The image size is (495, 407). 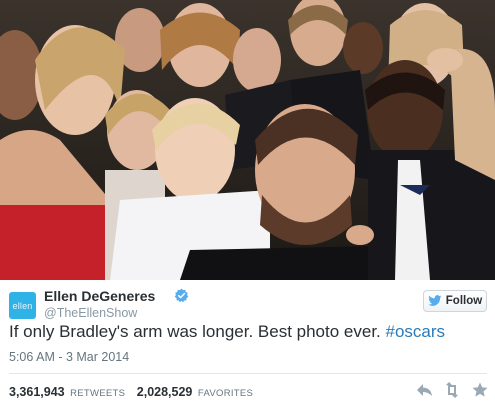 What do you see at coordinates (90, 313) in the screenshot?
I see `author-handle: @TheEllenShow` at bounding box center [90, 313].